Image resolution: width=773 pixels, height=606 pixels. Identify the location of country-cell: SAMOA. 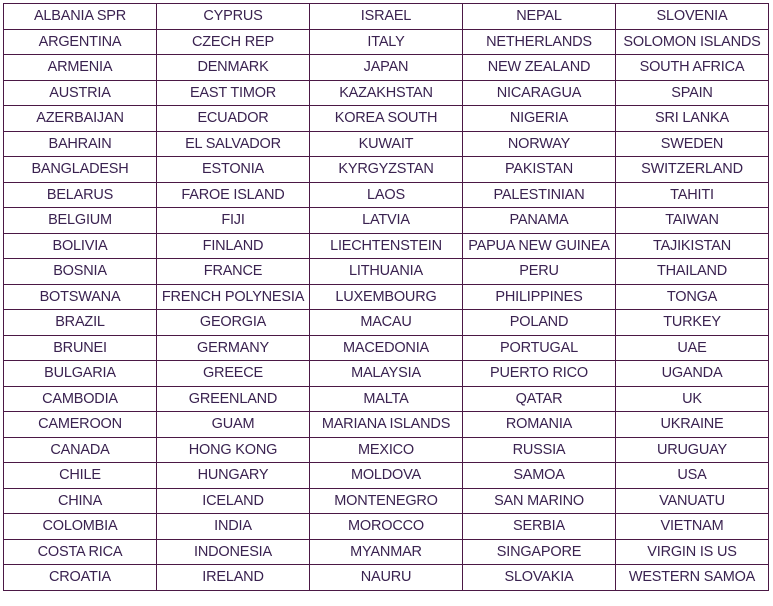
(539, 475).